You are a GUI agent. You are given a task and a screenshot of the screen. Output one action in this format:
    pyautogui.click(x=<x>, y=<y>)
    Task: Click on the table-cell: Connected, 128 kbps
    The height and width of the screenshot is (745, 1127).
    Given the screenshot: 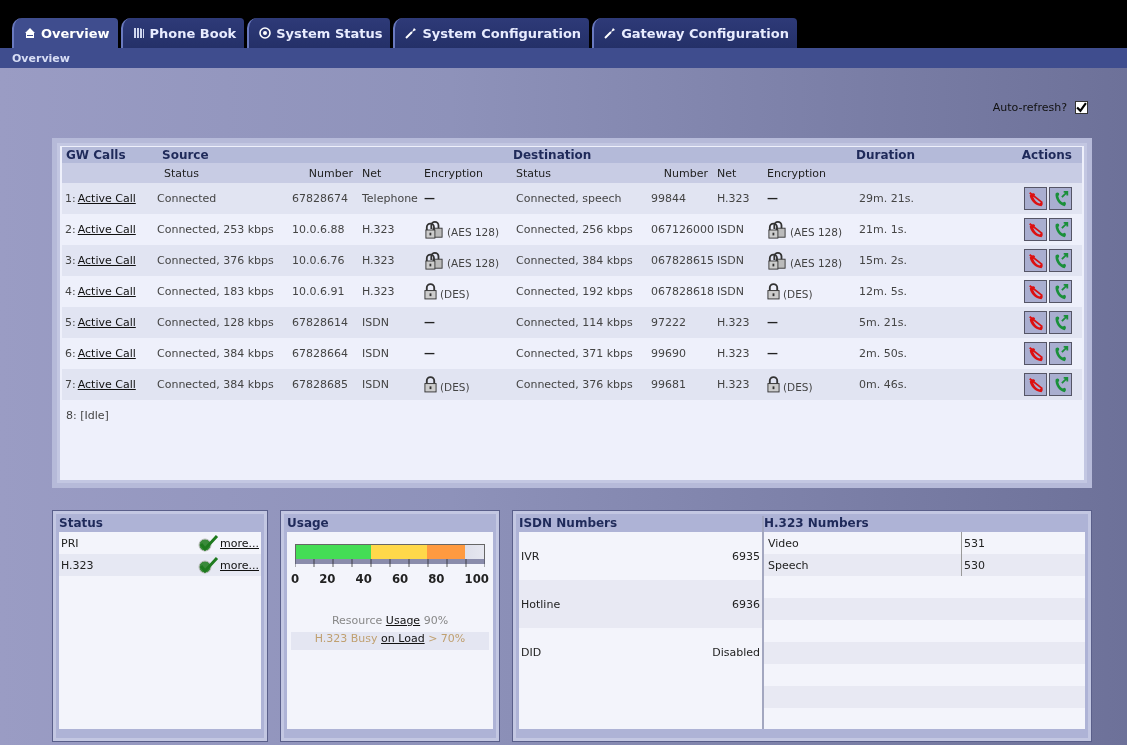 What is the action you would take?
    pyautogui.click(x=215, y=322)
    